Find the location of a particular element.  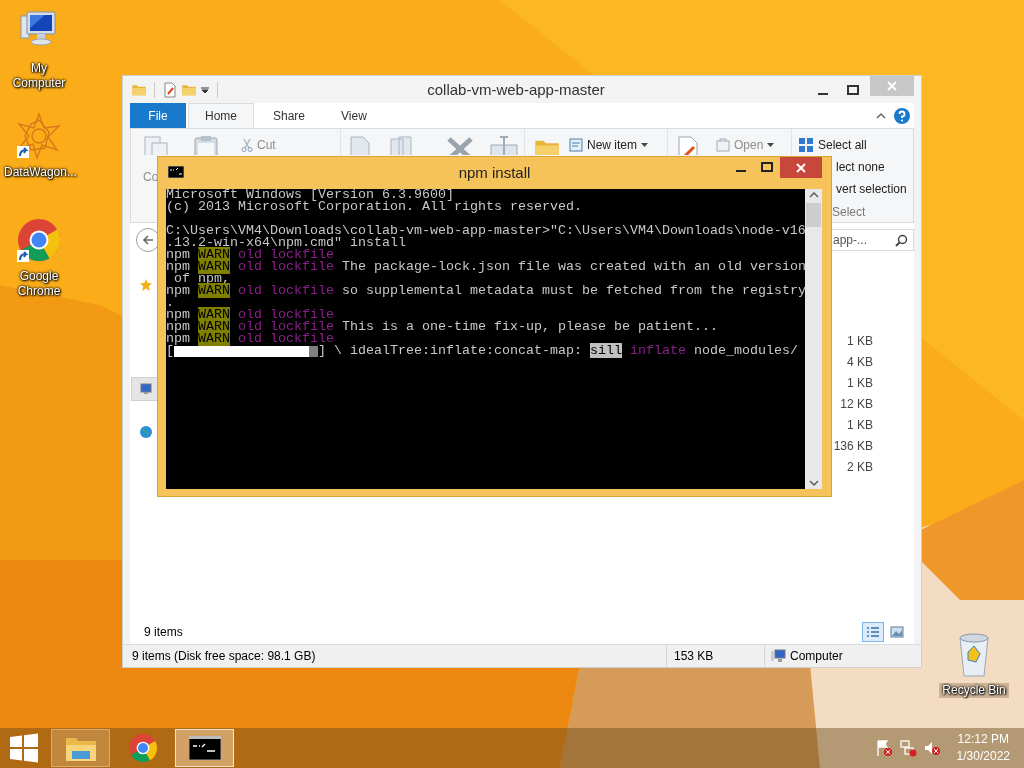

select-all-icon is located at coordinates (806, 145).